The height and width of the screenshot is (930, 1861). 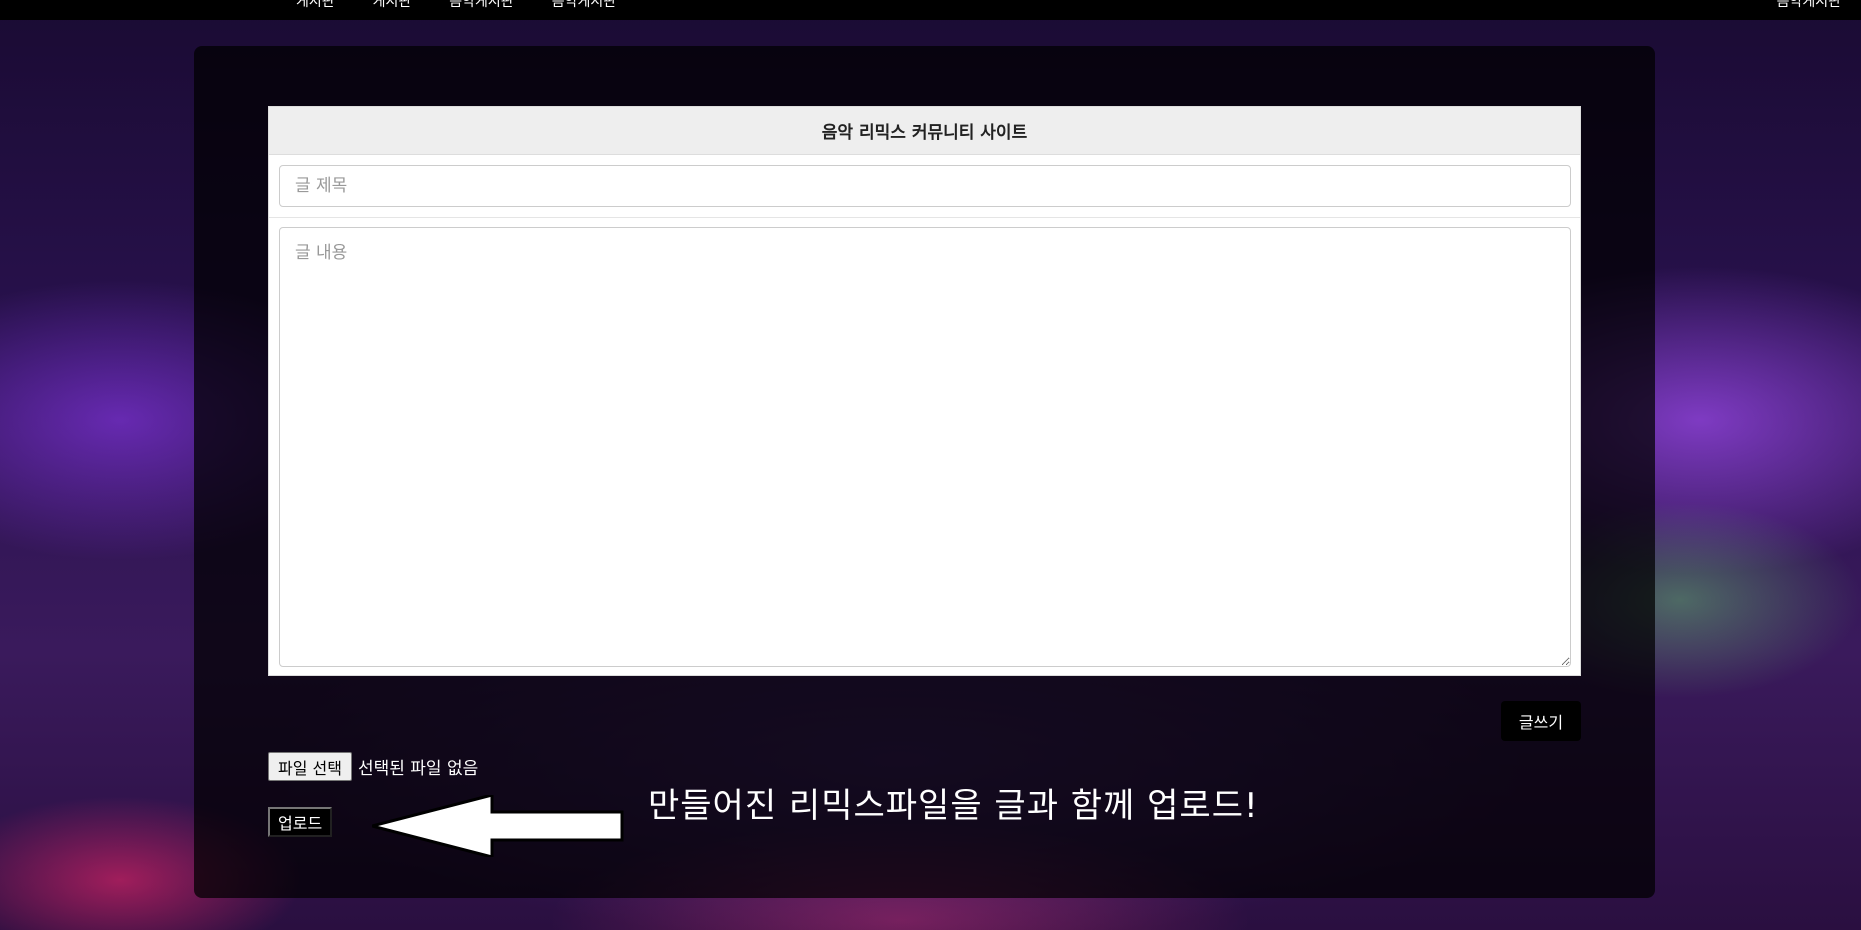 I want to click on file-picker: 파일 선택 선택된 파일 없음, so click(x=373, y=766).